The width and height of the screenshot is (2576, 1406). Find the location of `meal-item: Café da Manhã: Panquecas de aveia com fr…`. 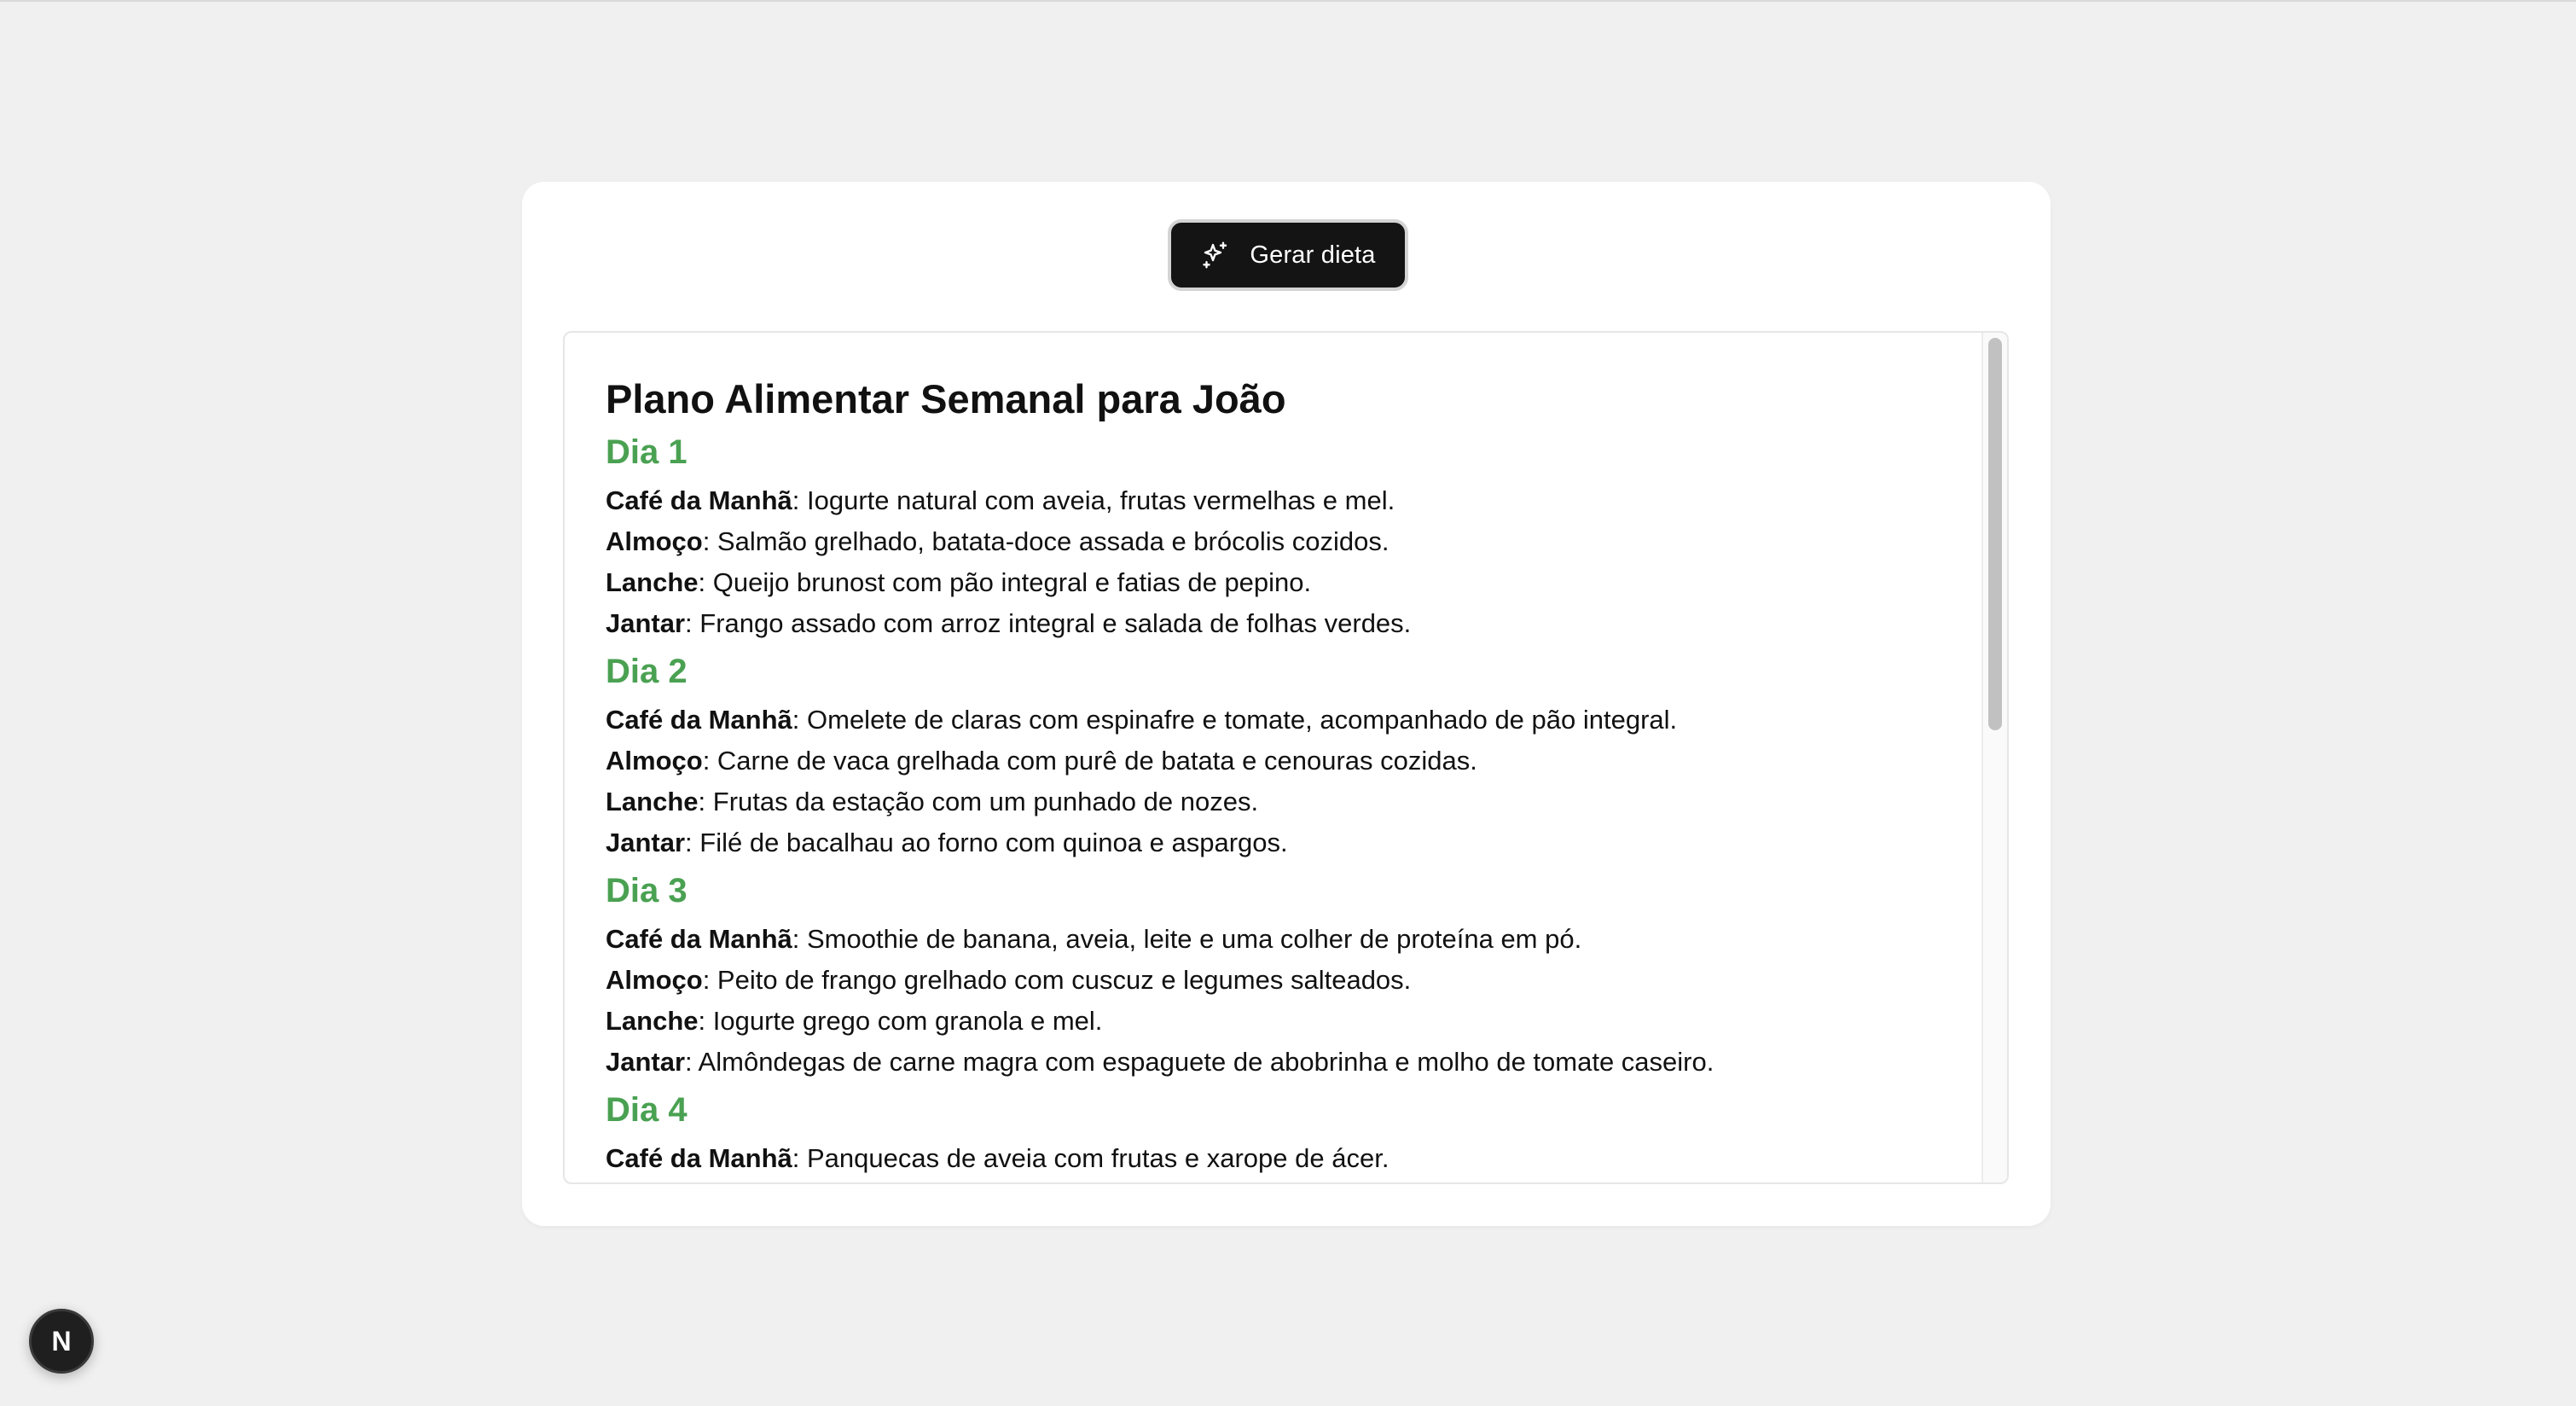

meal-item: Café da Manhã: Panquecas de aveia com fr… is located at coordinates (1271, 1158).